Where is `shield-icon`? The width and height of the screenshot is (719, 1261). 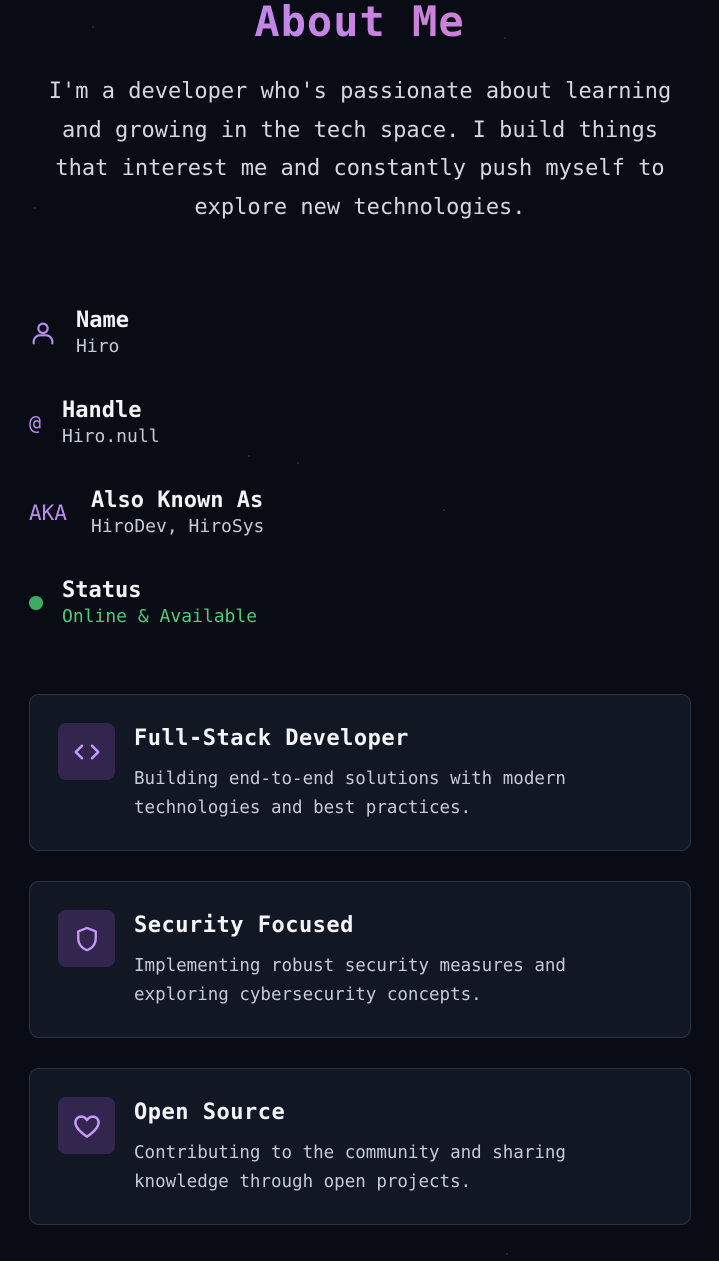 shield-icon is located at coordinates (86, 938).